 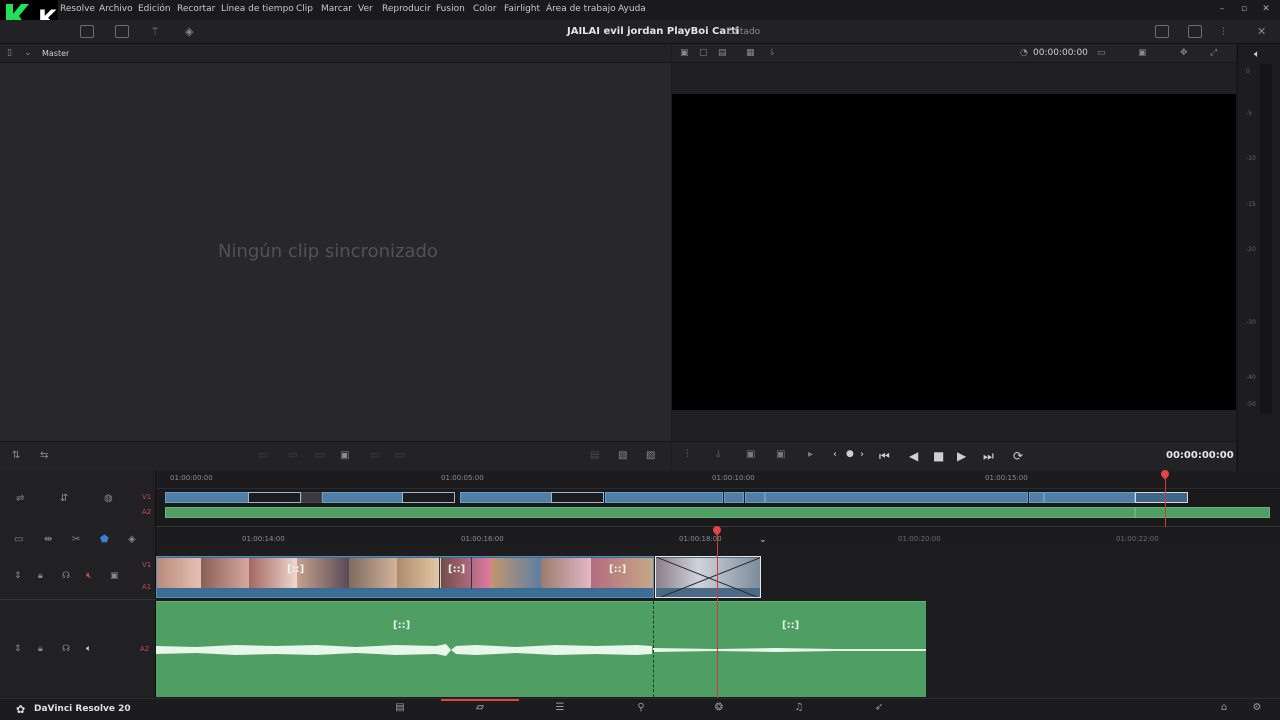 I want to click on camera-icon: ▢, so click(x=703, y=53).